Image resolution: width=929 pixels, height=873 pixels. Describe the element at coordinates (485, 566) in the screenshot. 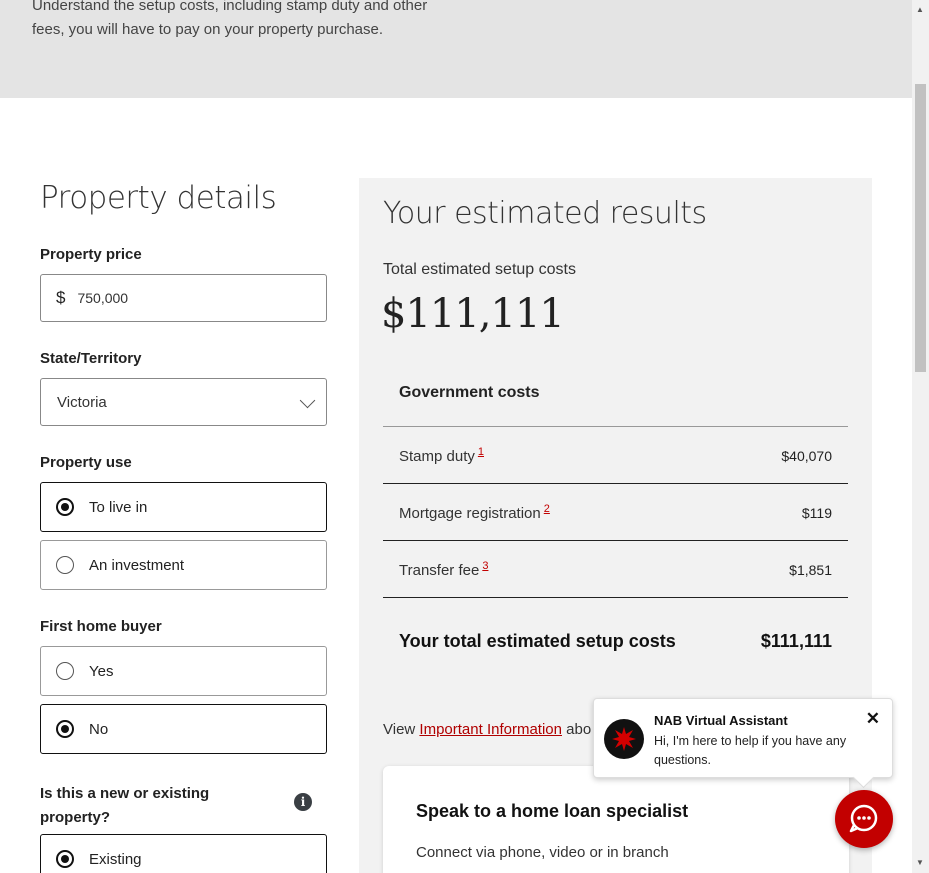

I see `footnote-link: 3` at that location.